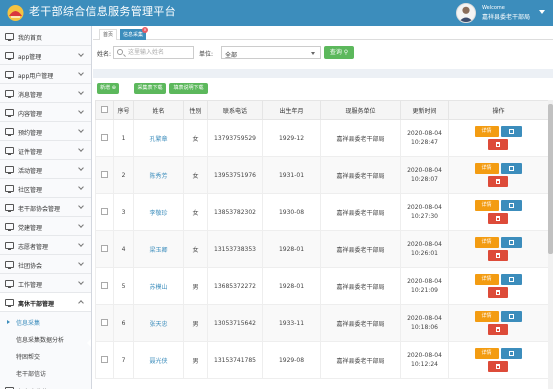 This screenshot has height=389, width=553. What do you see at coordinates (158, 361) in the screenshot?
I see `name-link: 聂光侠` at bounding box center [158, 361].